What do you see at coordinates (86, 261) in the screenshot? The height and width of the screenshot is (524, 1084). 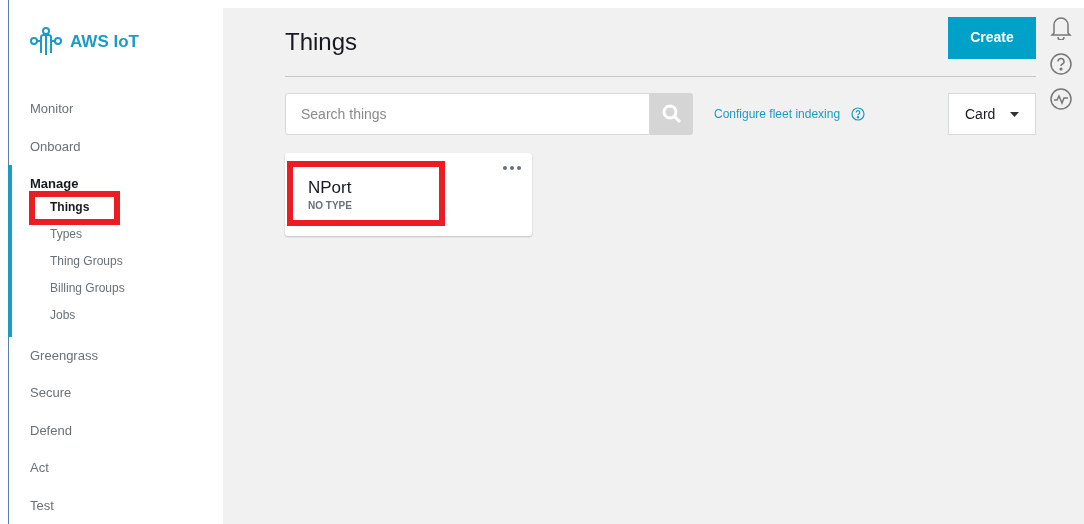 I see `nav-subitem: Thing Groups` at bounding box center [86, 261].